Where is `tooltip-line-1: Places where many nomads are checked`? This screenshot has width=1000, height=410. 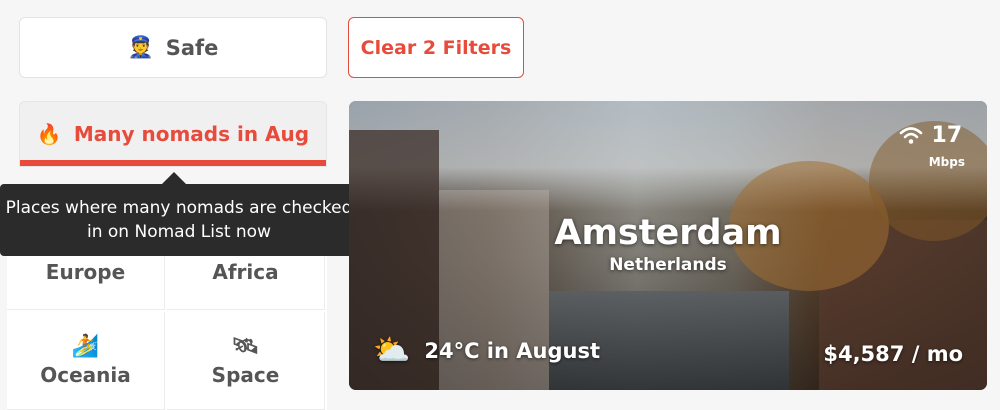
tooltip-line-1: Places where many nomads are checked is located at coordinates (179, 208).